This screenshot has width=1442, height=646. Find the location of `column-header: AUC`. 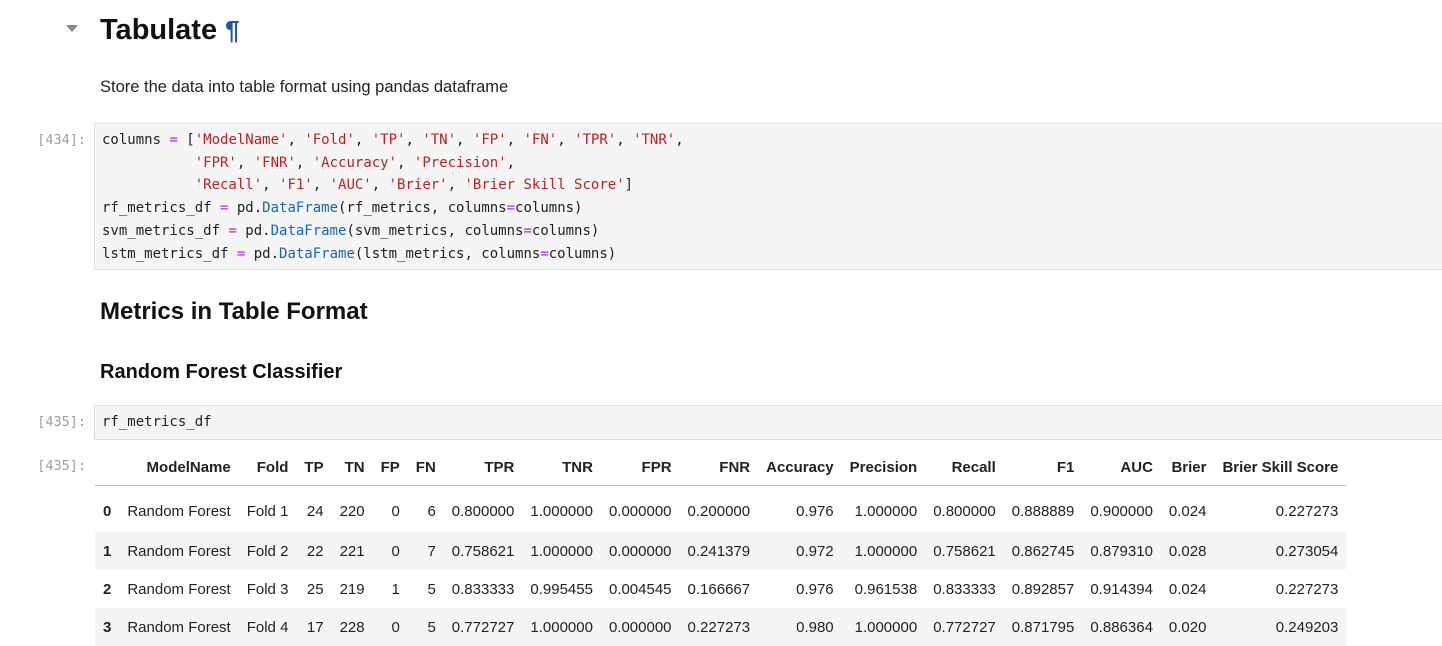

column-header: AUC is located at coordinates (1121, 468).